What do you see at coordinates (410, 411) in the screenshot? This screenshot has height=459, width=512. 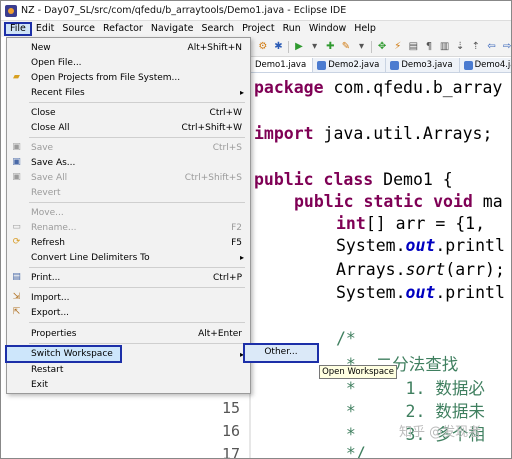 I see `comment-line: * 2. 数据未` at bounding box center [410, 411].